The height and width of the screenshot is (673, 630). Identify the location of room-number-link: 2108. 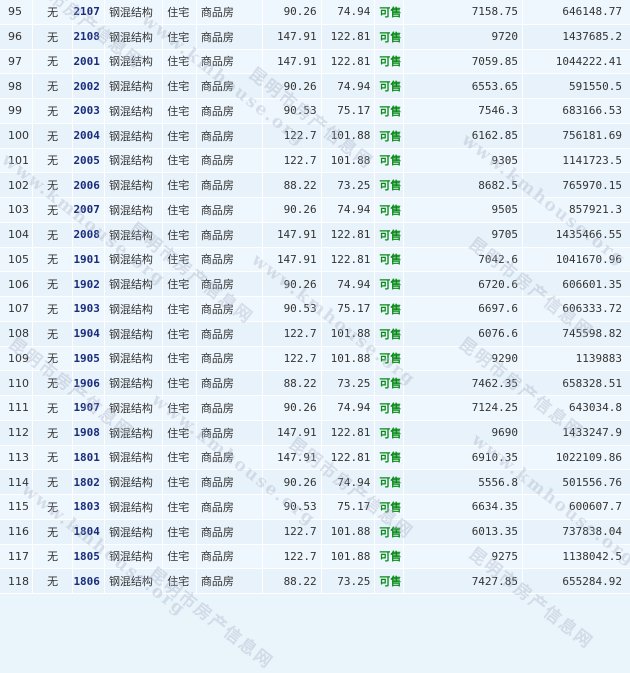
(89, 36).